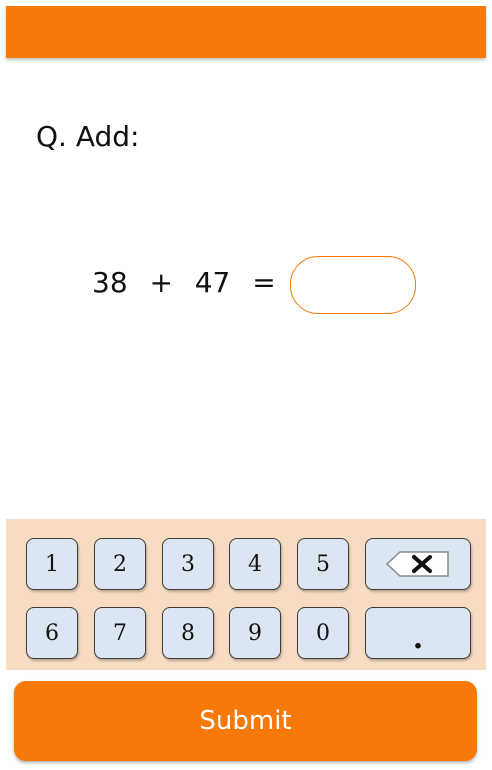  I want to click on key-1: 1, so click(52, 564).